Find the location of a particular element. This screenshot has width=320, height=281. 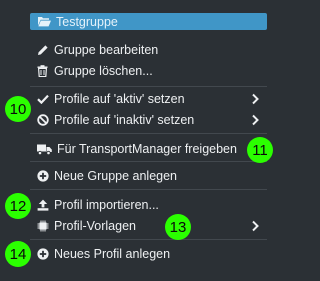

menu-item-new-group: Neue Gruppe anlegen is located at coordinates (106, 176).